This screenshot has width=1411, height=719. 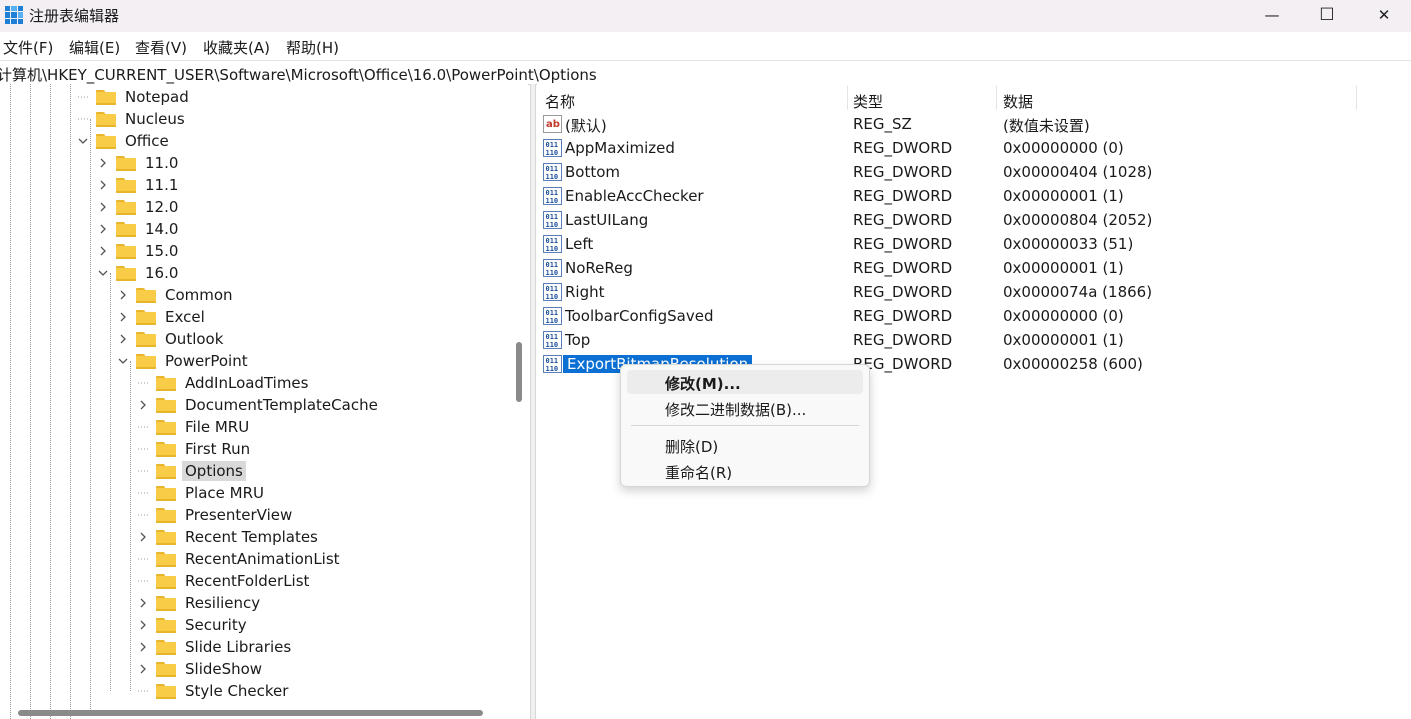 I want to click on tree-node: Style Checker, so click(x=214, y=691).